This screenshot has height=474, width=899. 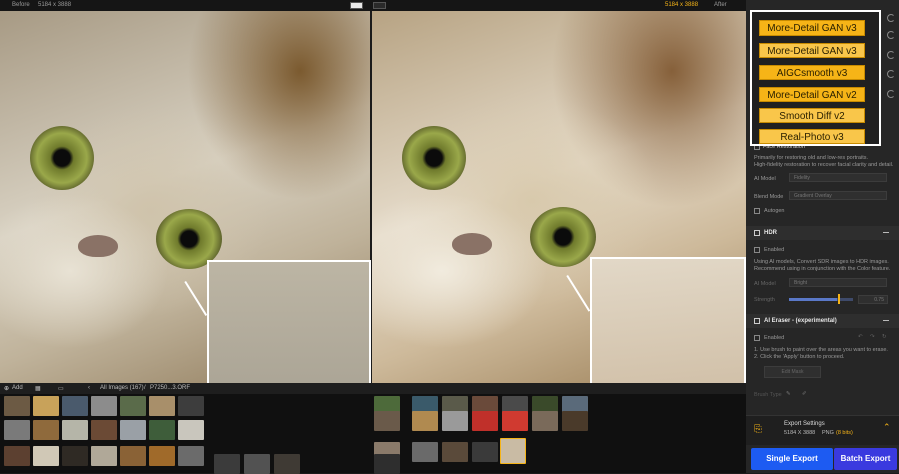 What do you see at coordinates (38, 388) in the screenshot?
I see `grid-view-icon: ▦` at bounding box center [38, 388].